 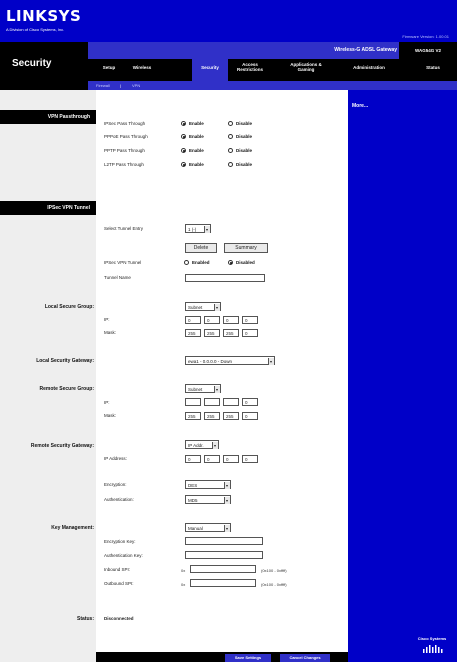 I want to click on vpn-passthrough-heading: VPN Passthrough, so click(x=48, y=117).